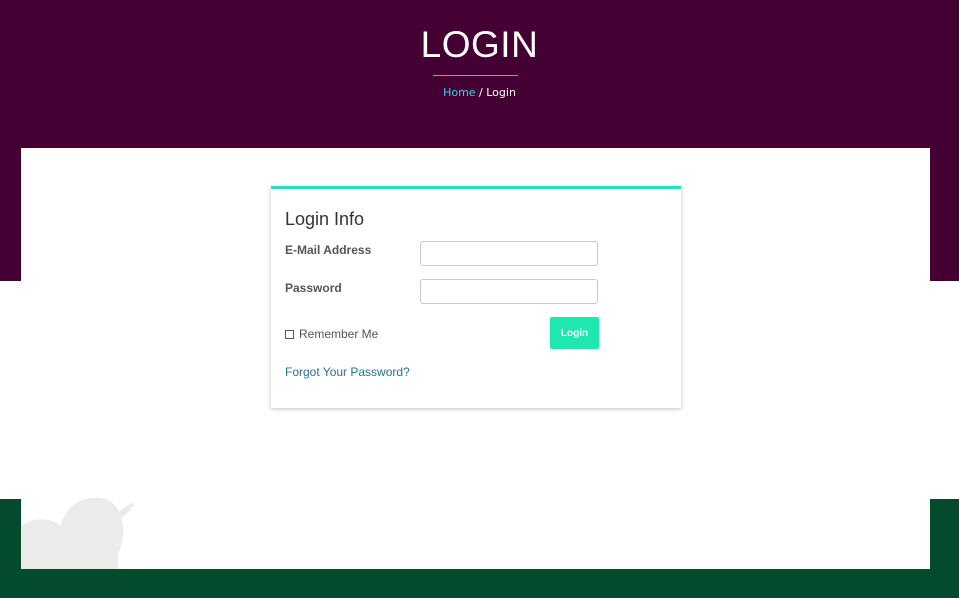 The image size is (959, 598). What do you see at coordinates (328, 250) in the screenshot?
I see `email-label: E-Mail Address` at bounding box center [328, 250].